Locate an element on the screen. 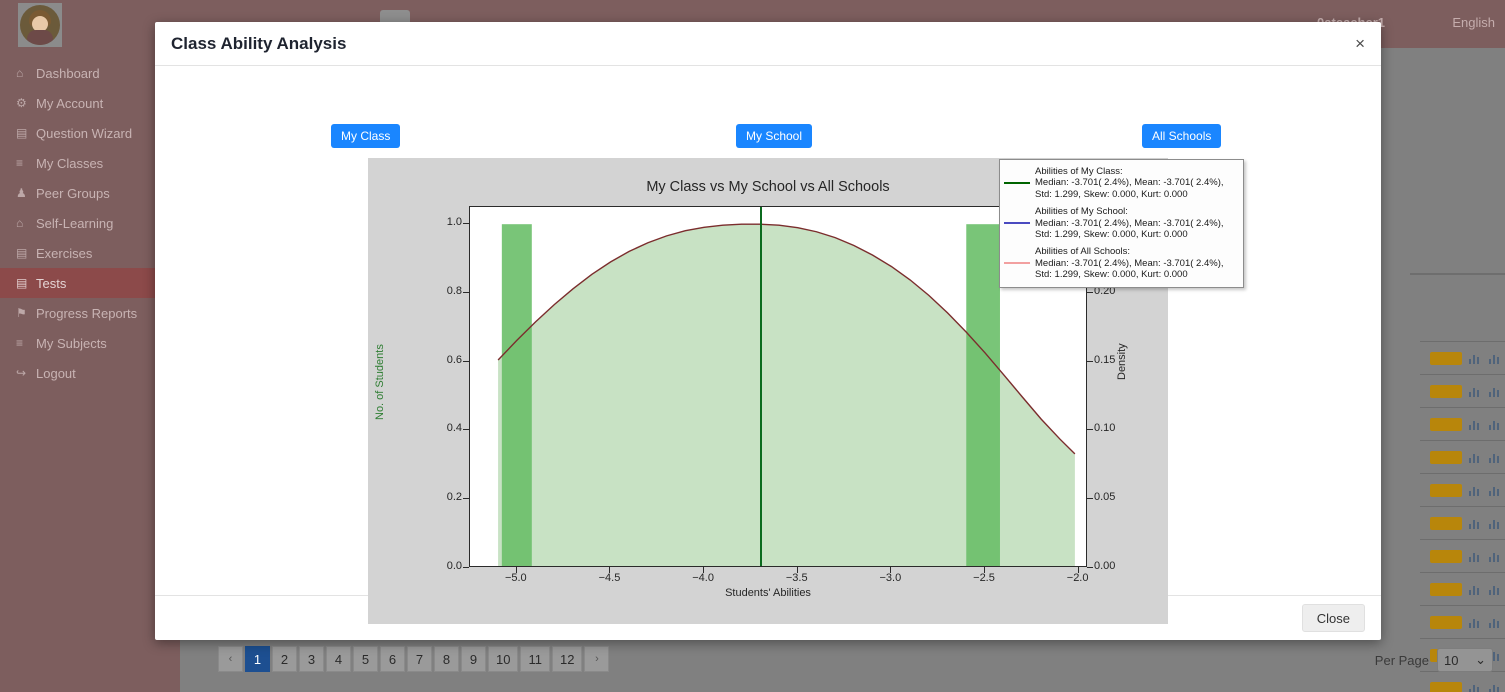 This screenshot has height=692, width=1505. pagination: ‹ 1 2 3 4 5 6 7 8 9 10 11 12 › is located at coordinates (414, 659).